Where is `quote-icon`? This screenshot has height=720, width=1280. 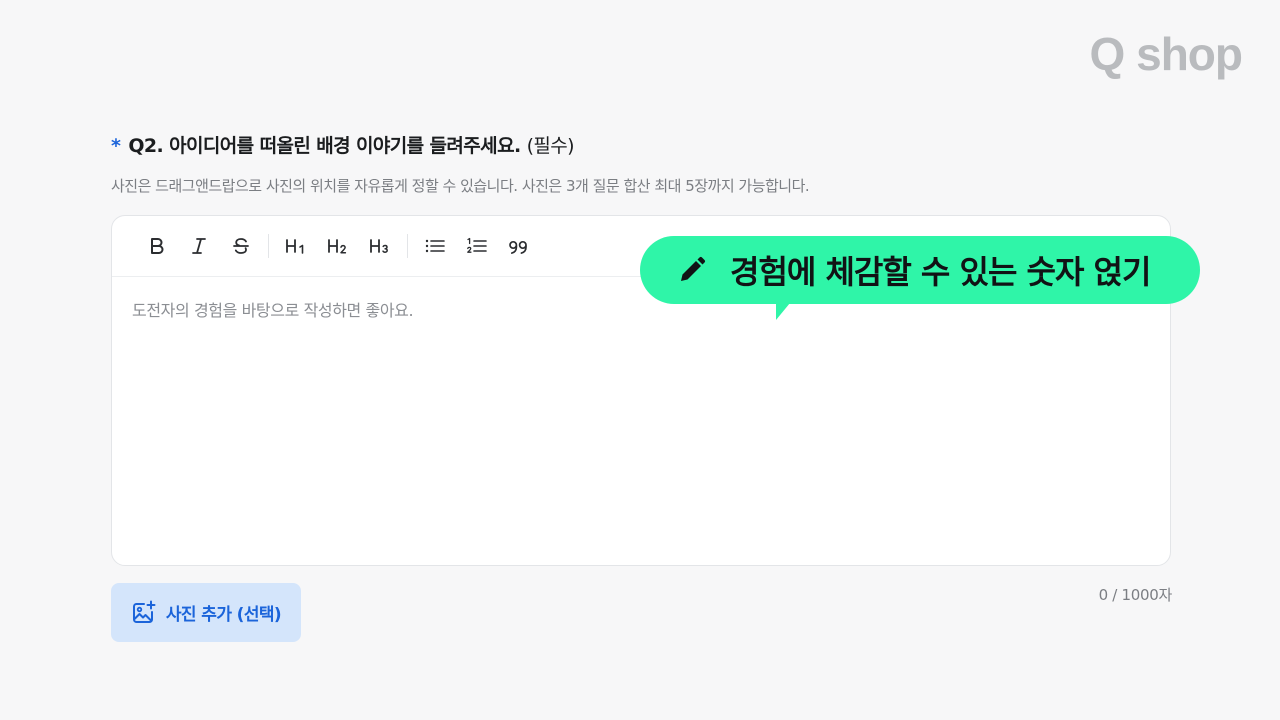 quote-icon is located at coordinates (518, 247).